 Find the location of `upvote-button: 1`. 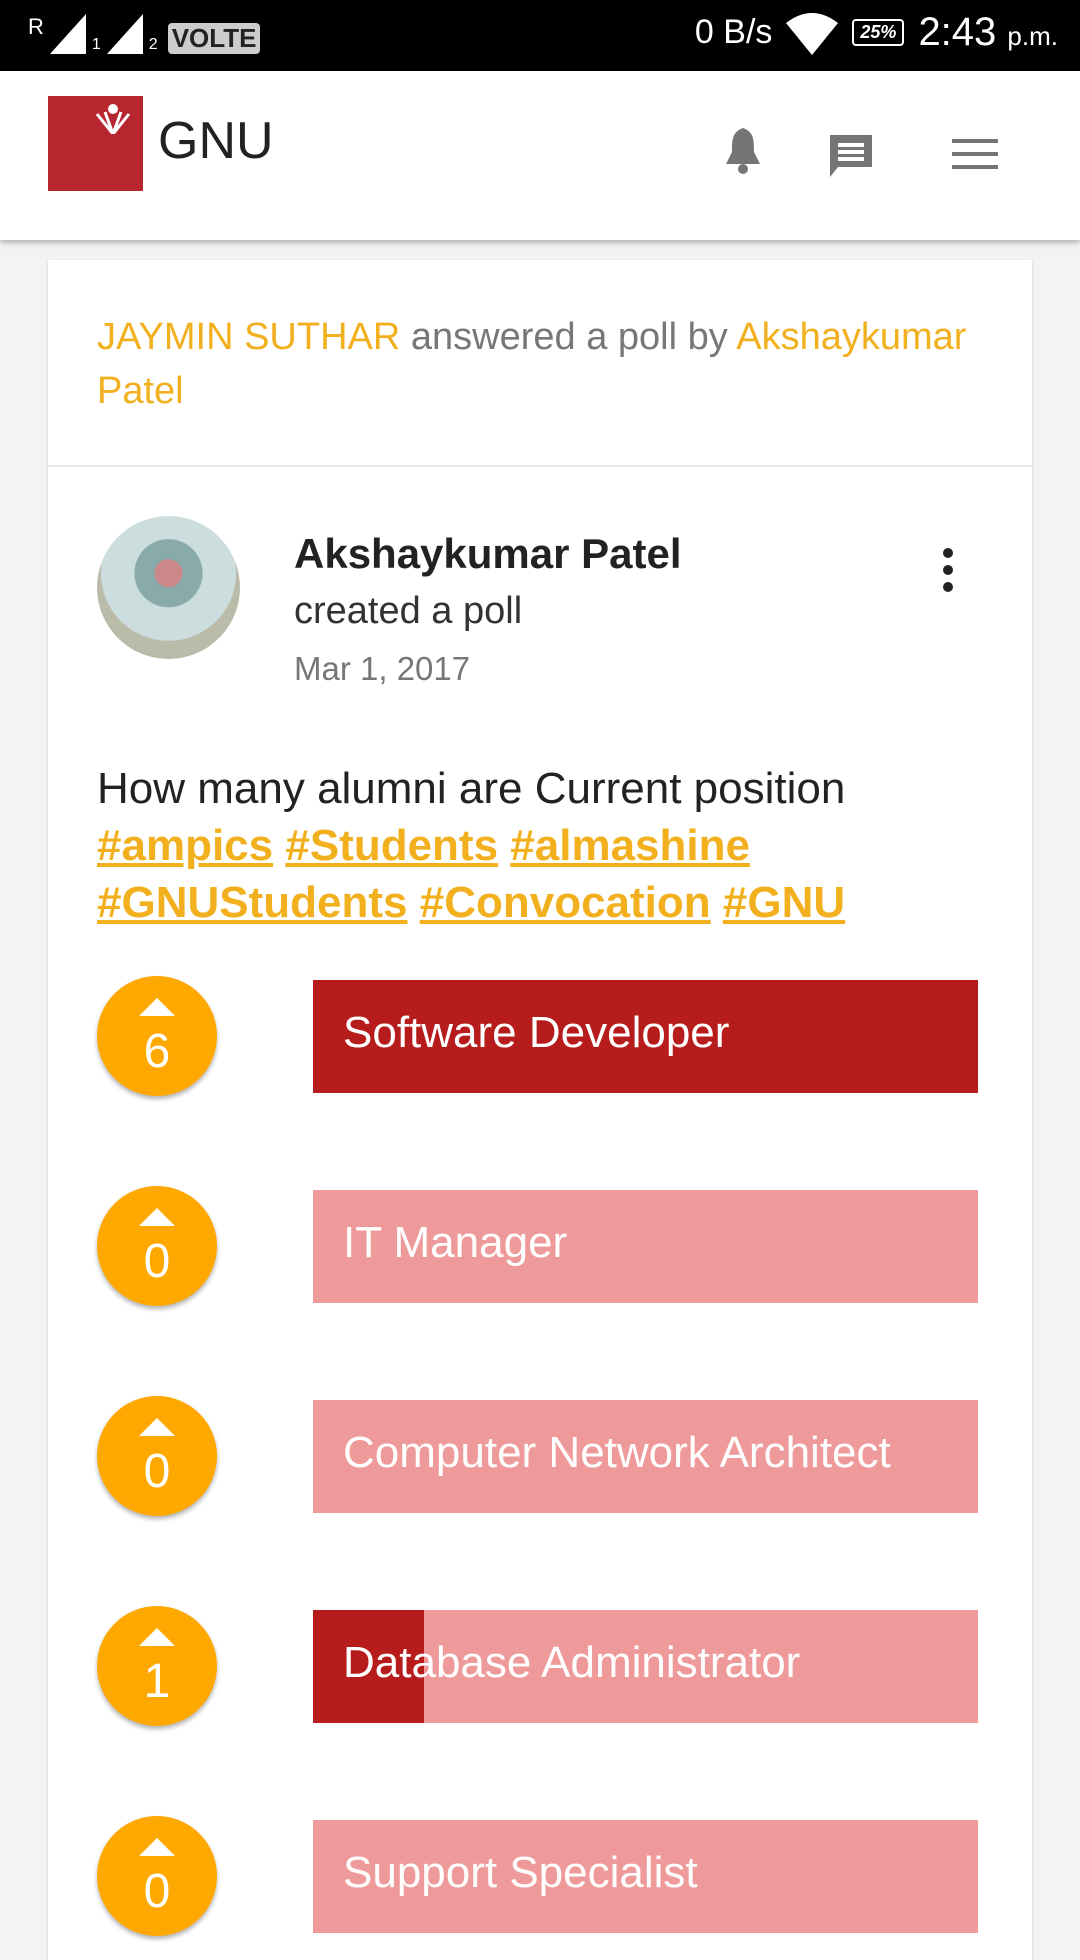

upvote-button: 1 is located at coordinates (157, 1666).